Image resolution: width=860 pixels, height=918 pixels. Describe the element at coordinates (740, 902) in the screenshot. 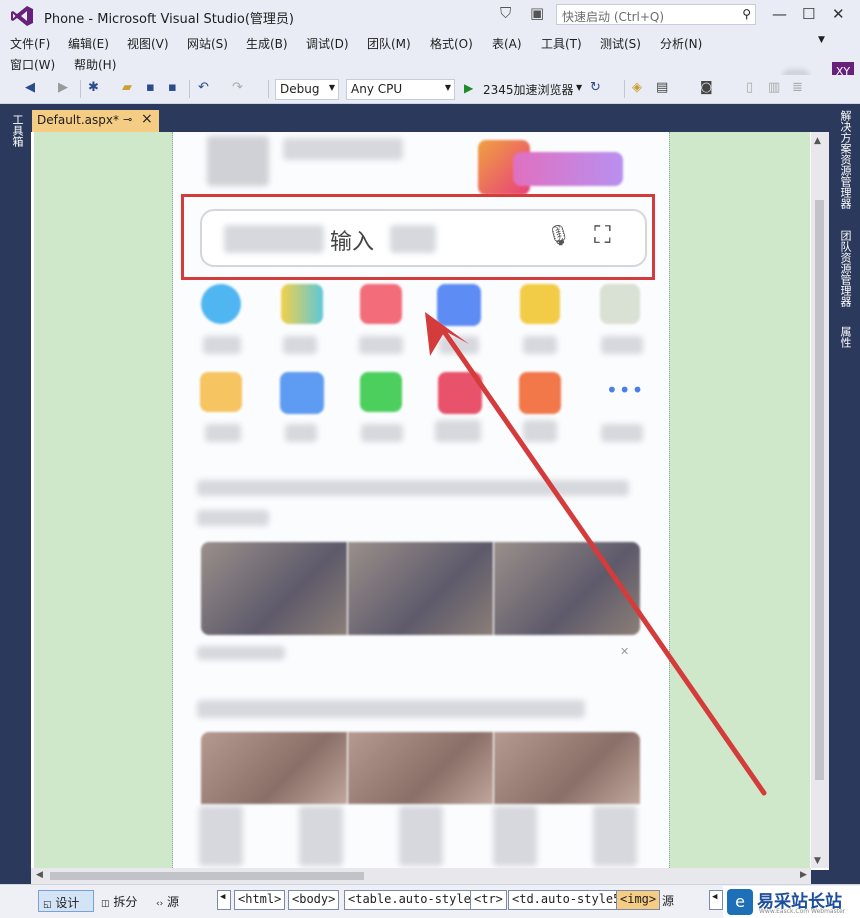

I see `watermark-logo-icon: e` at that location.